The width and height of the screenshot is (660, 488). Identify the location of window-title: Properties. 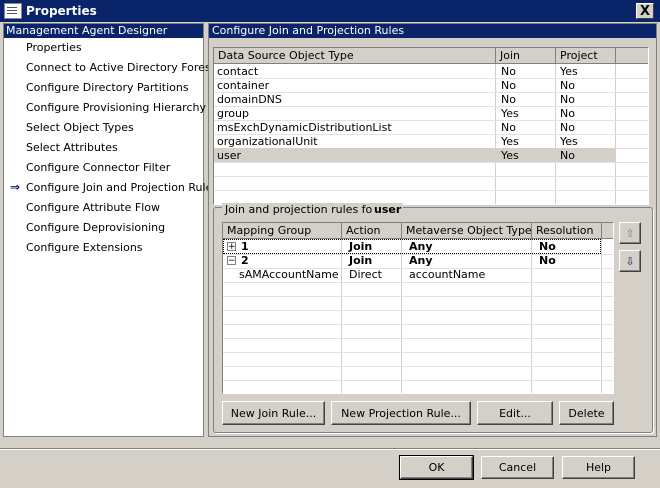
(61, 11).